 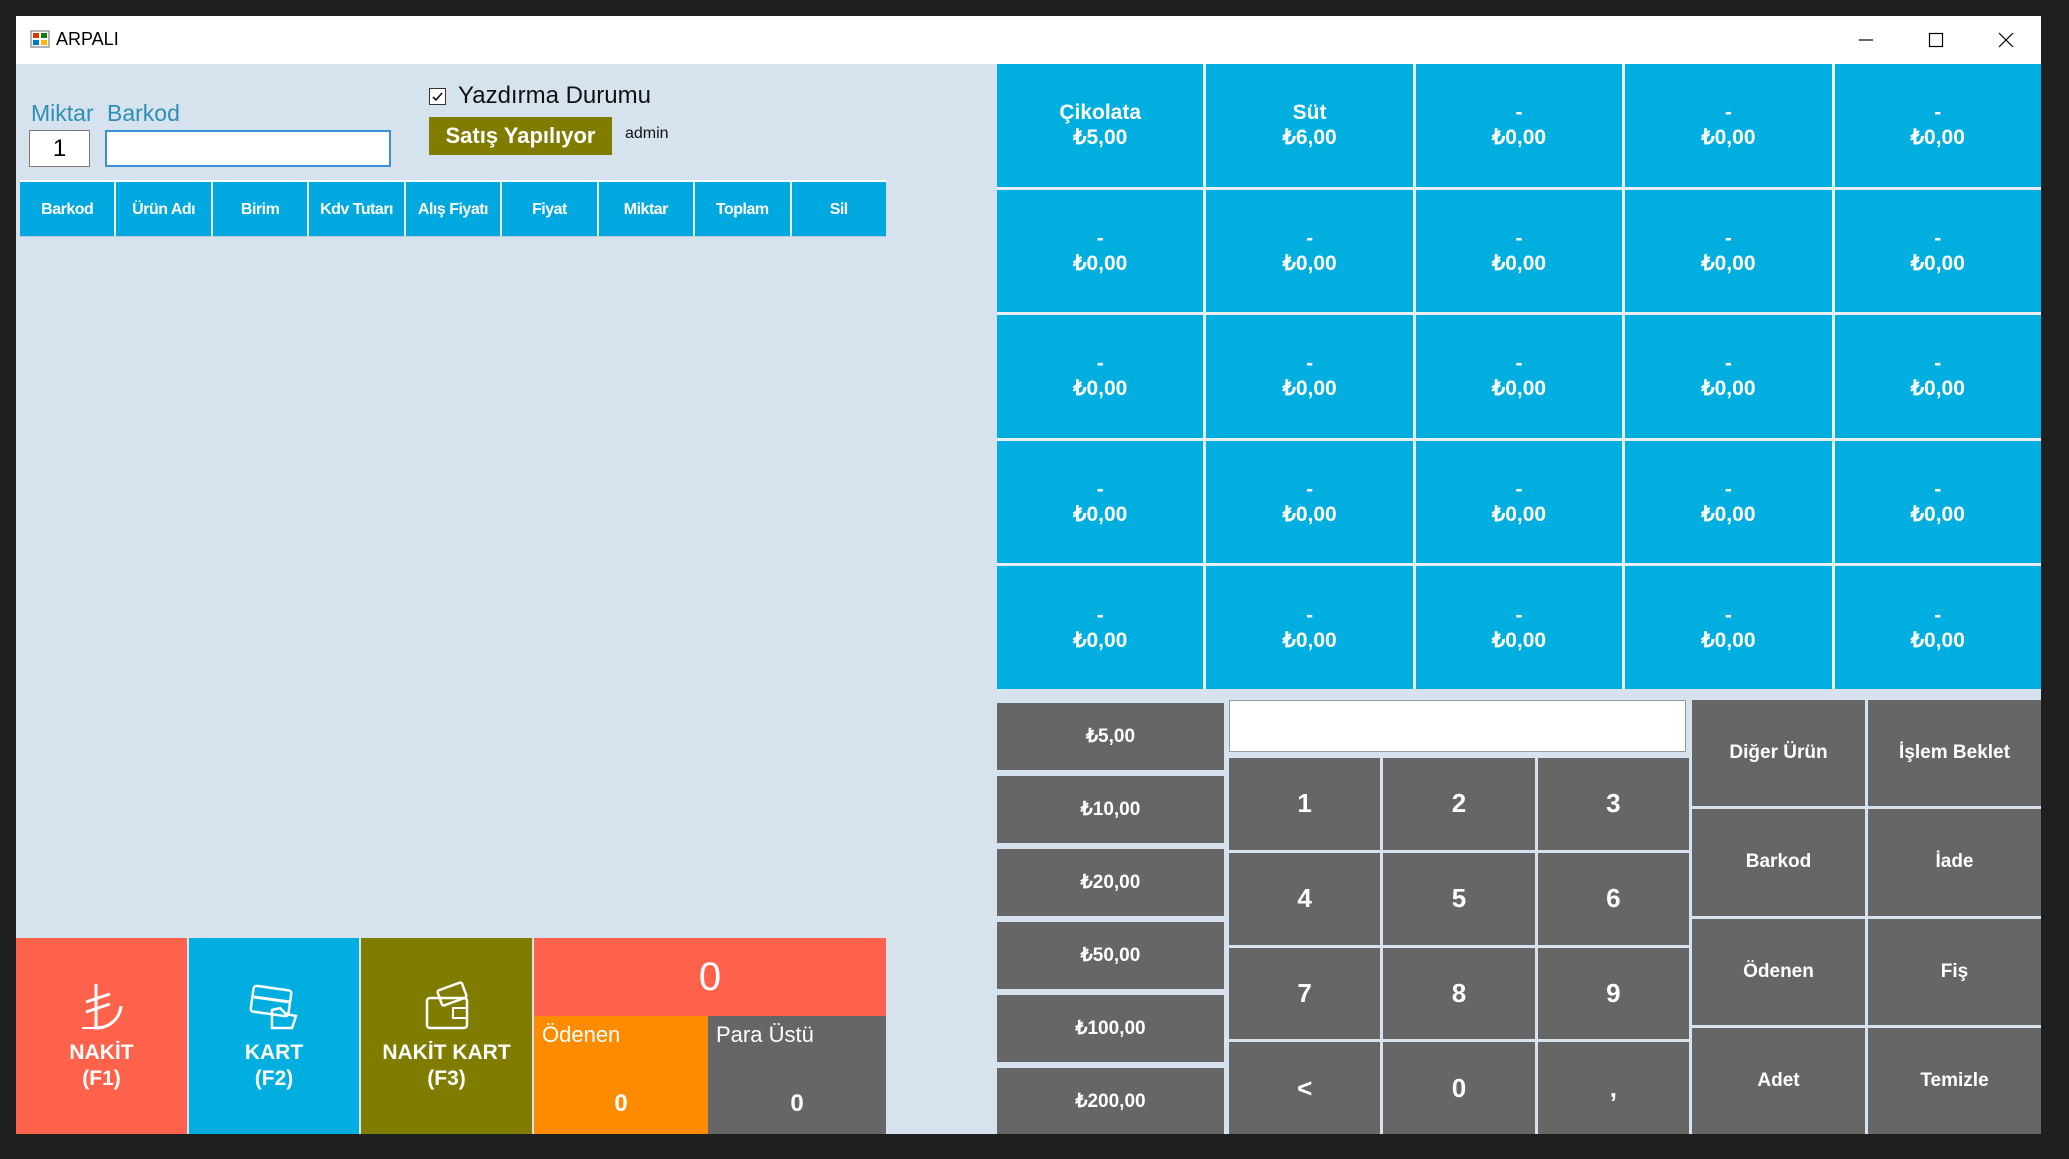 I want to click on checkbox-box, so click(x=437, y=96).